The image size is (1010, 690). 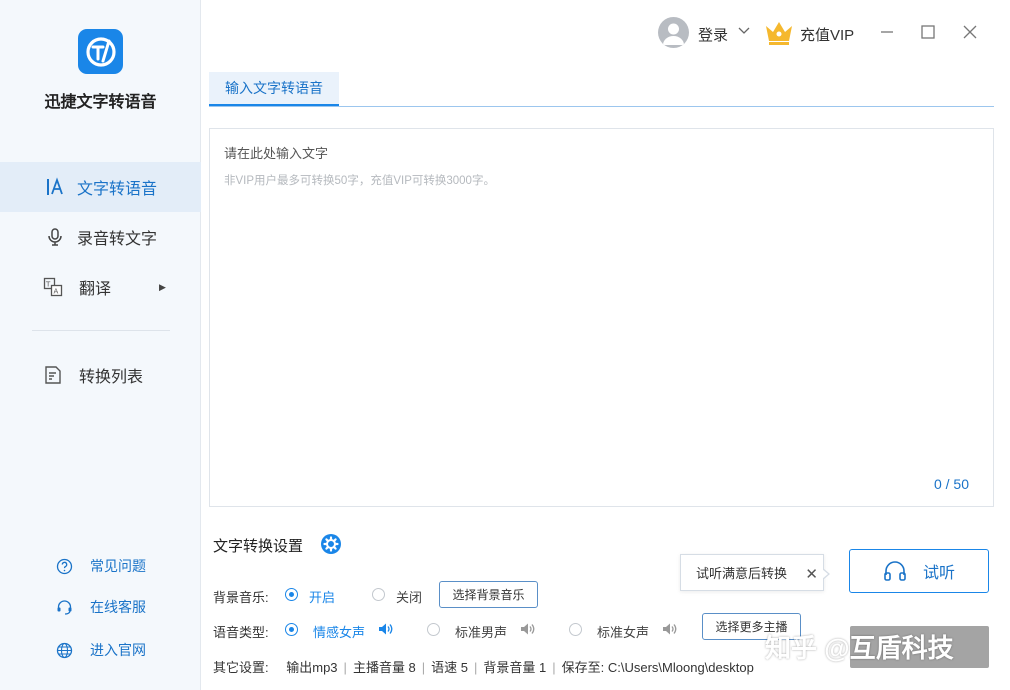 I want to click on text-a-icon, so click(x=55, y=187).